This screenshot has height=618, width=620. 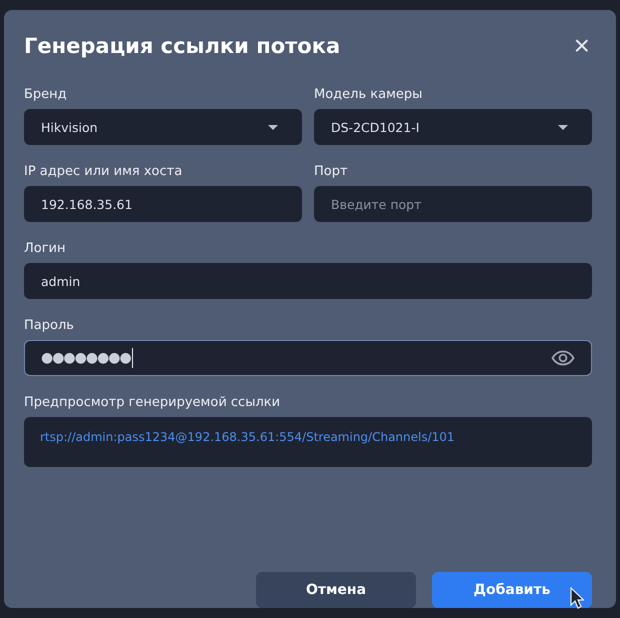 I want to click on field-label: Бренд, so click(x=46, y=95).